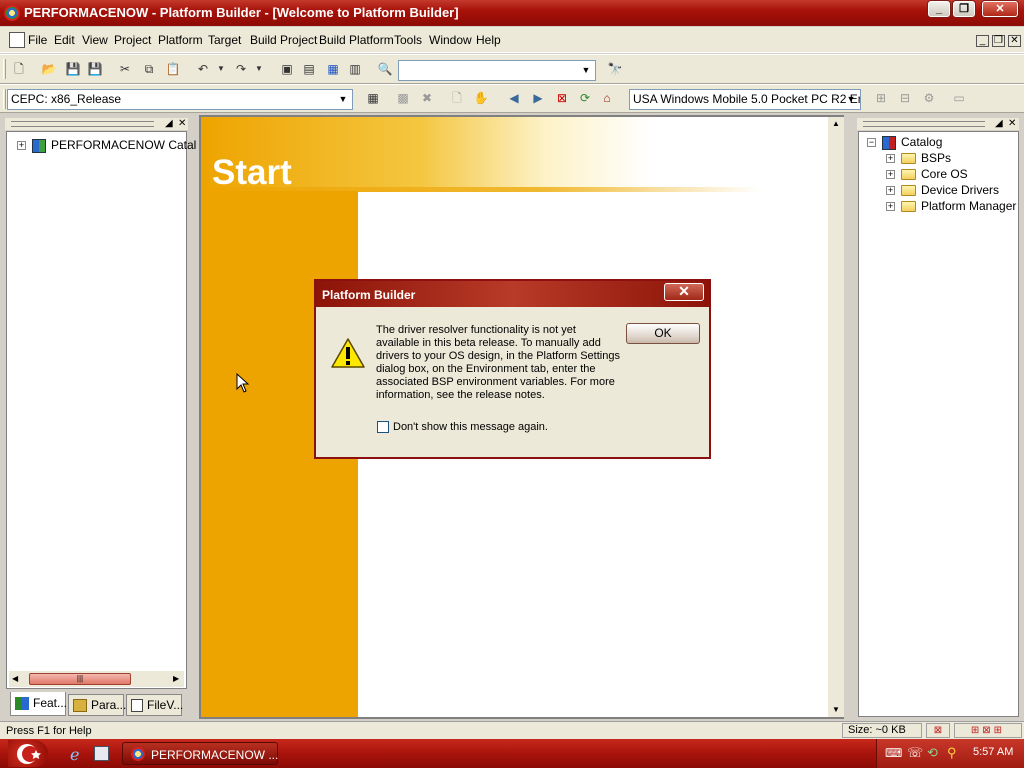 The height and width of the screenshot is (768, 1024). What do you see at coordinates (450, 40) in the screenshot?
I see `menu-window: Window` at bounding box center [450, 40].